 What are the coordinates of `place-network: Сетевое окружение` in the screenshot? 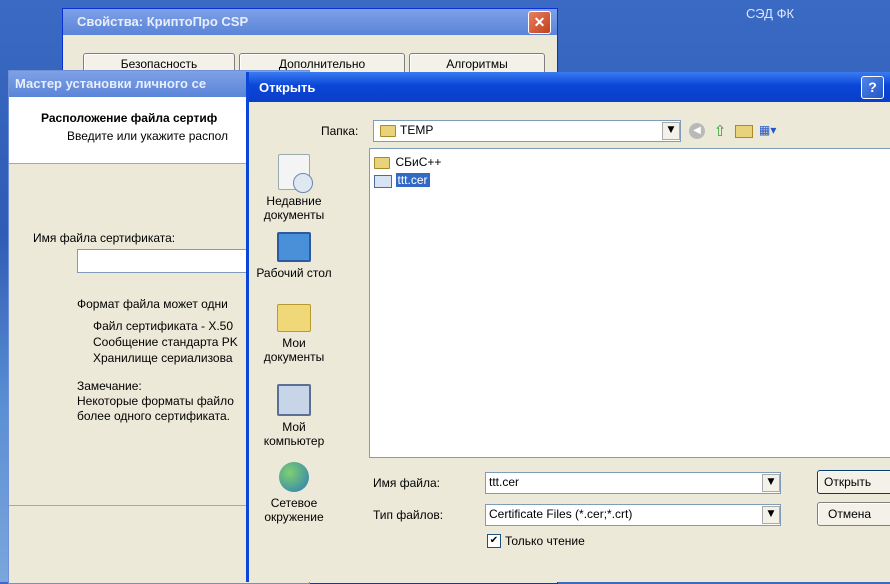 It's located at (294, 493).